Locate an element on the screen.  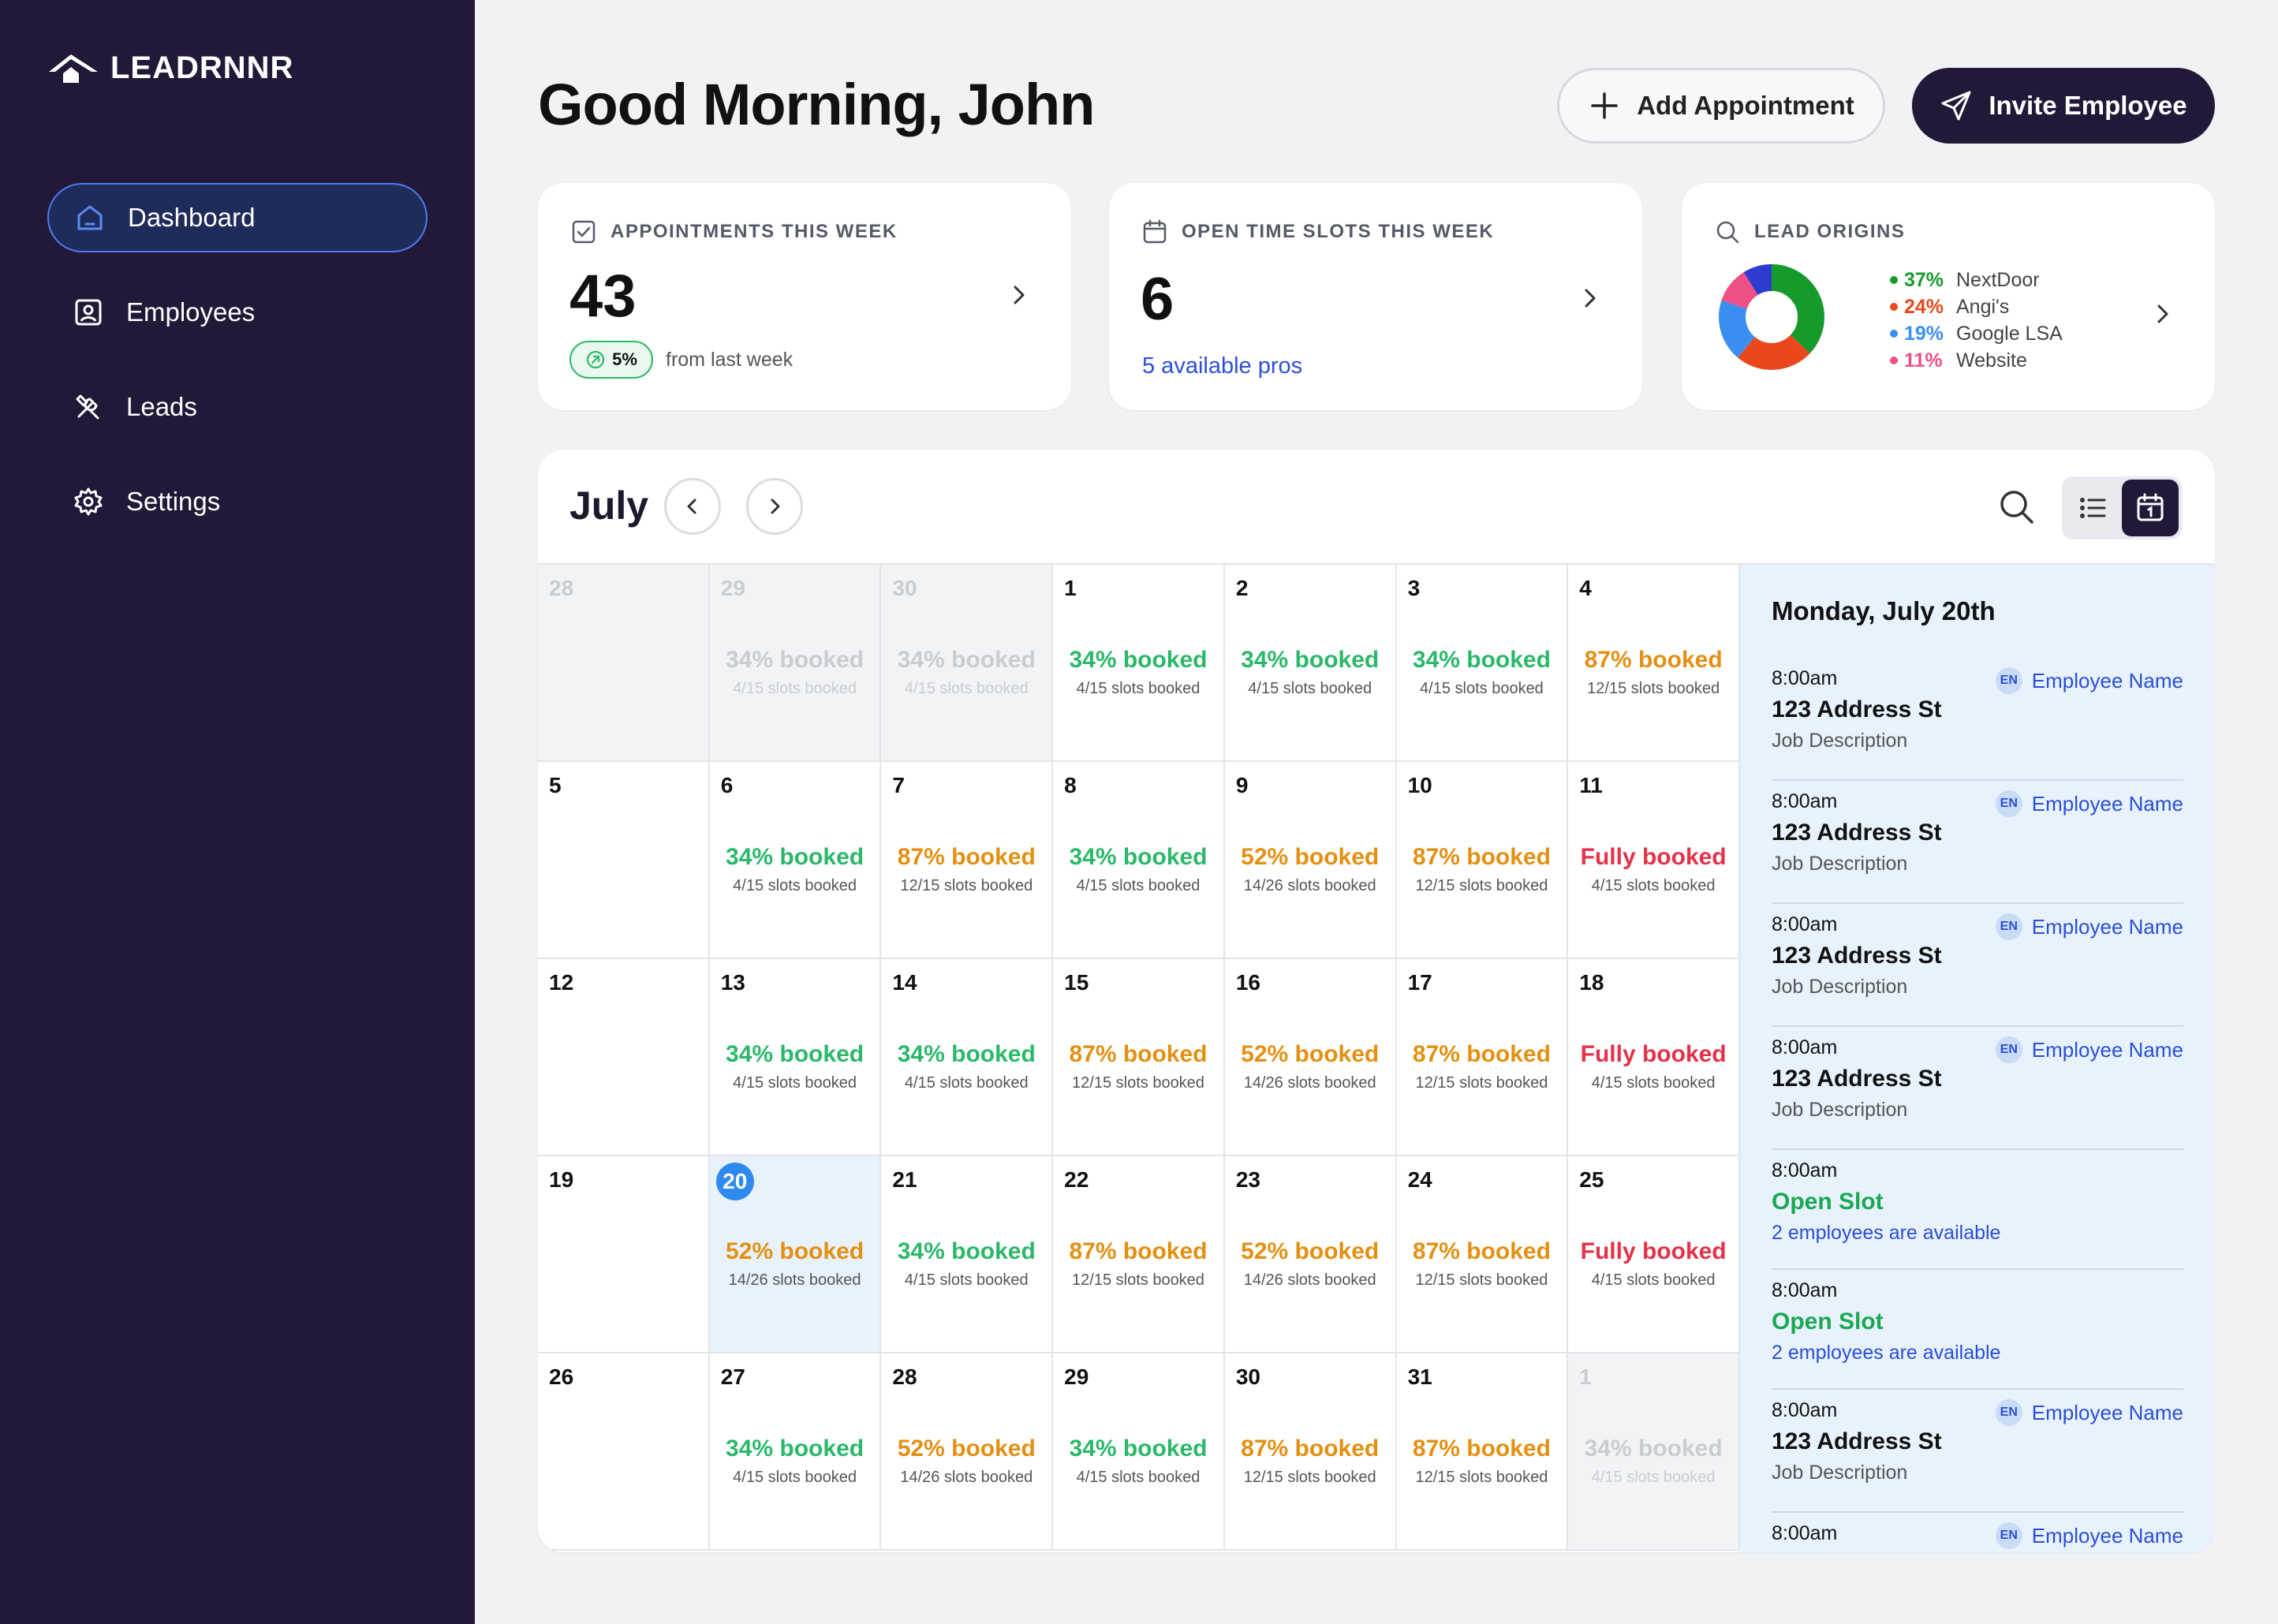
invite-employee-button: Invite Employee is located at coordinates (2063, 106).